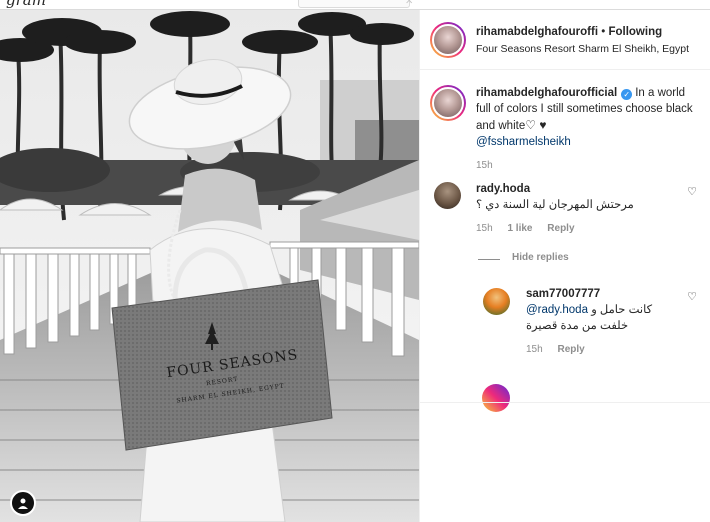  I want to click on clear-search-icon: ✕, so click(409, 3).